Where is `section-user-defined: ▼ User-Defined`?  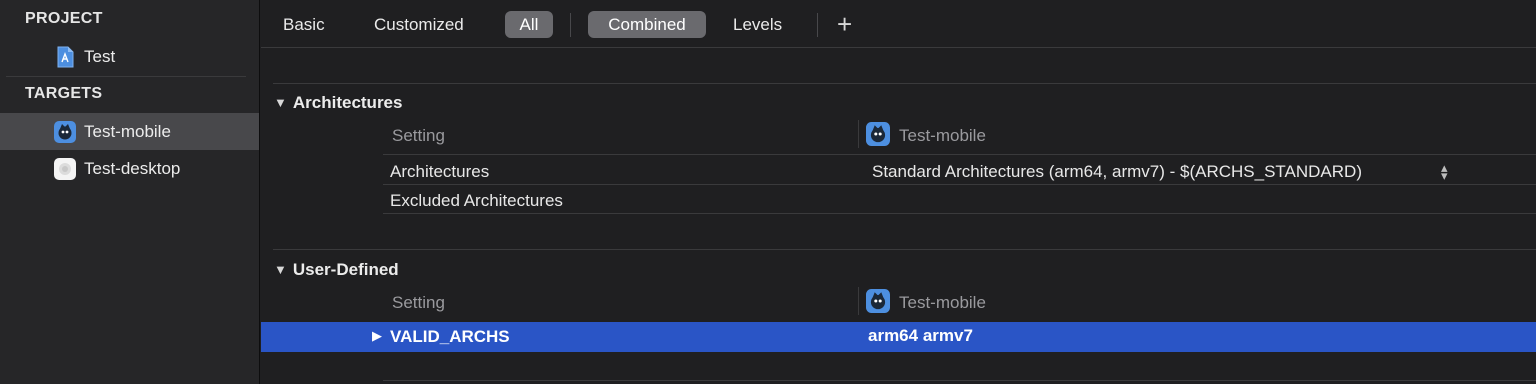 section-user-defined: ▼ User-Defined is located at coordinates (336, 270).